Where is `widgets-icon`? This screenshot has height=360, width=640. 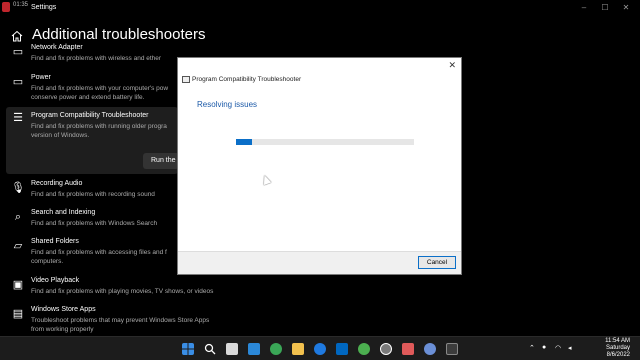
widgets-icon is located at coordinates (254, 349).